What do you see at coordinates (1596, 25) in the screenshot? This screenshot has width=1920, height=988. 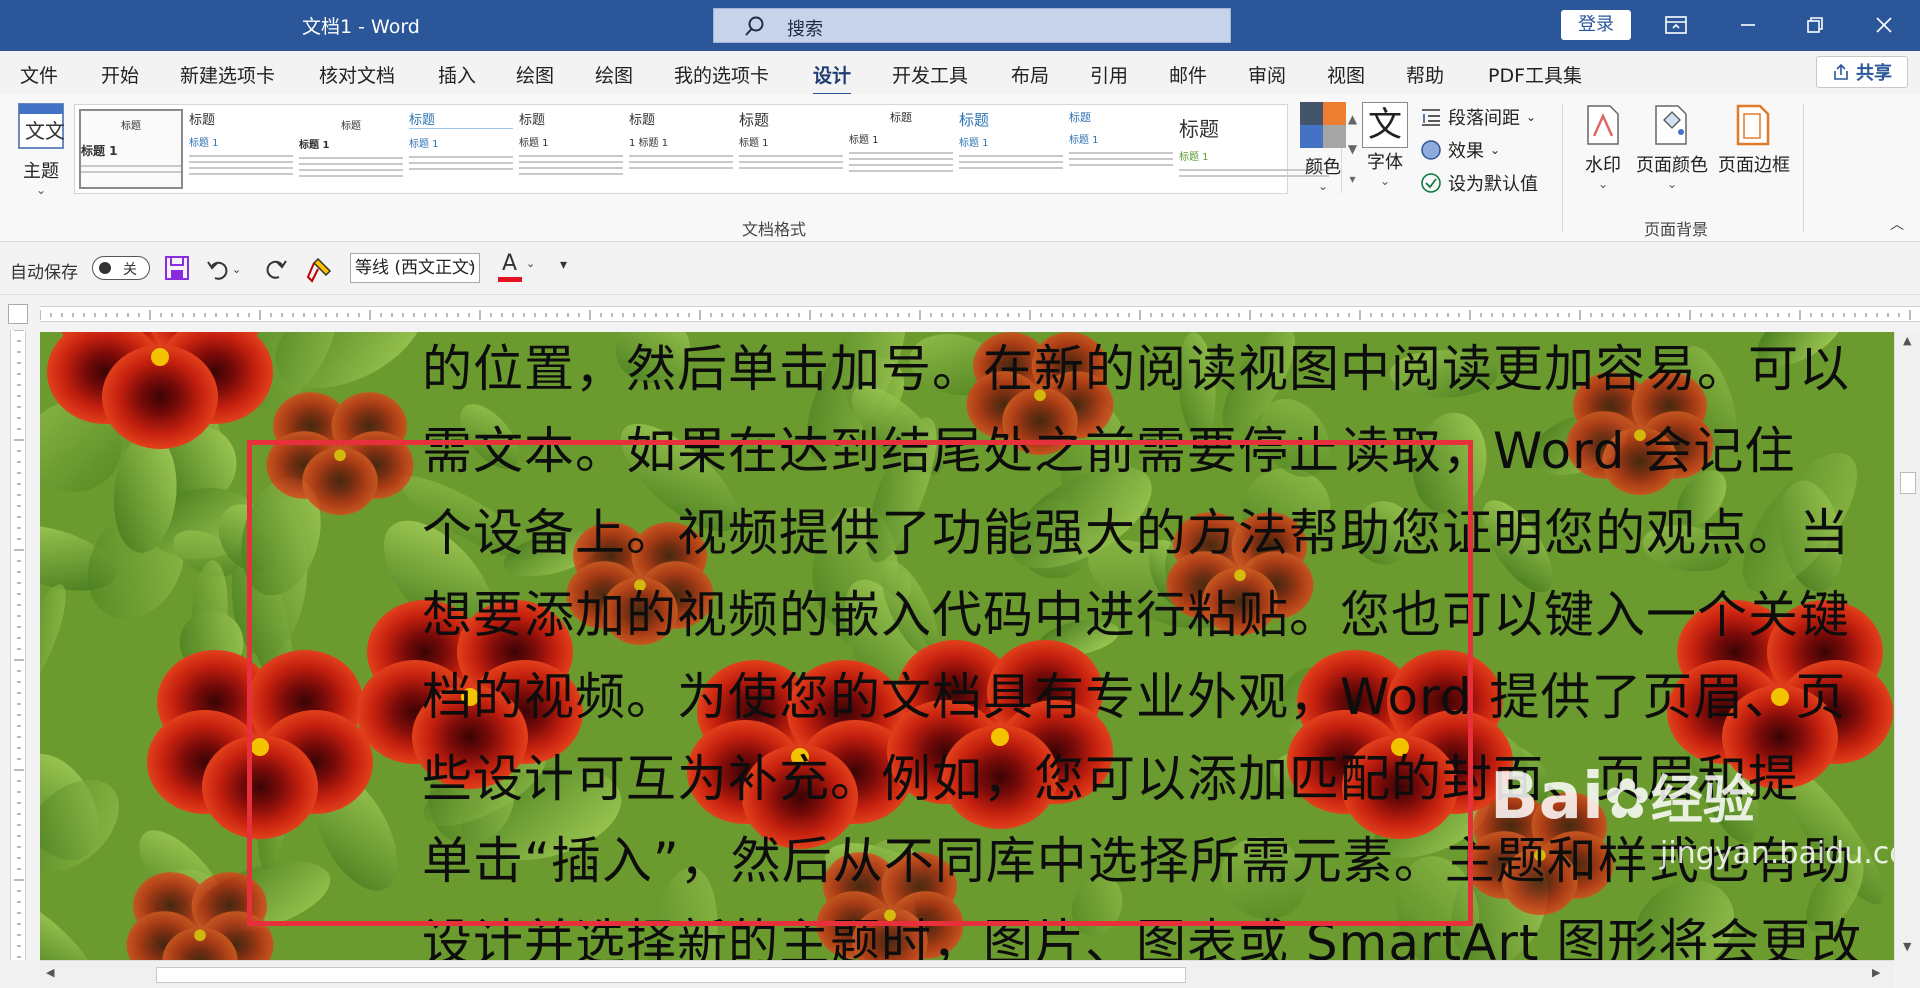 I see `login-button: 登录` at bounding box center [1596, 25].